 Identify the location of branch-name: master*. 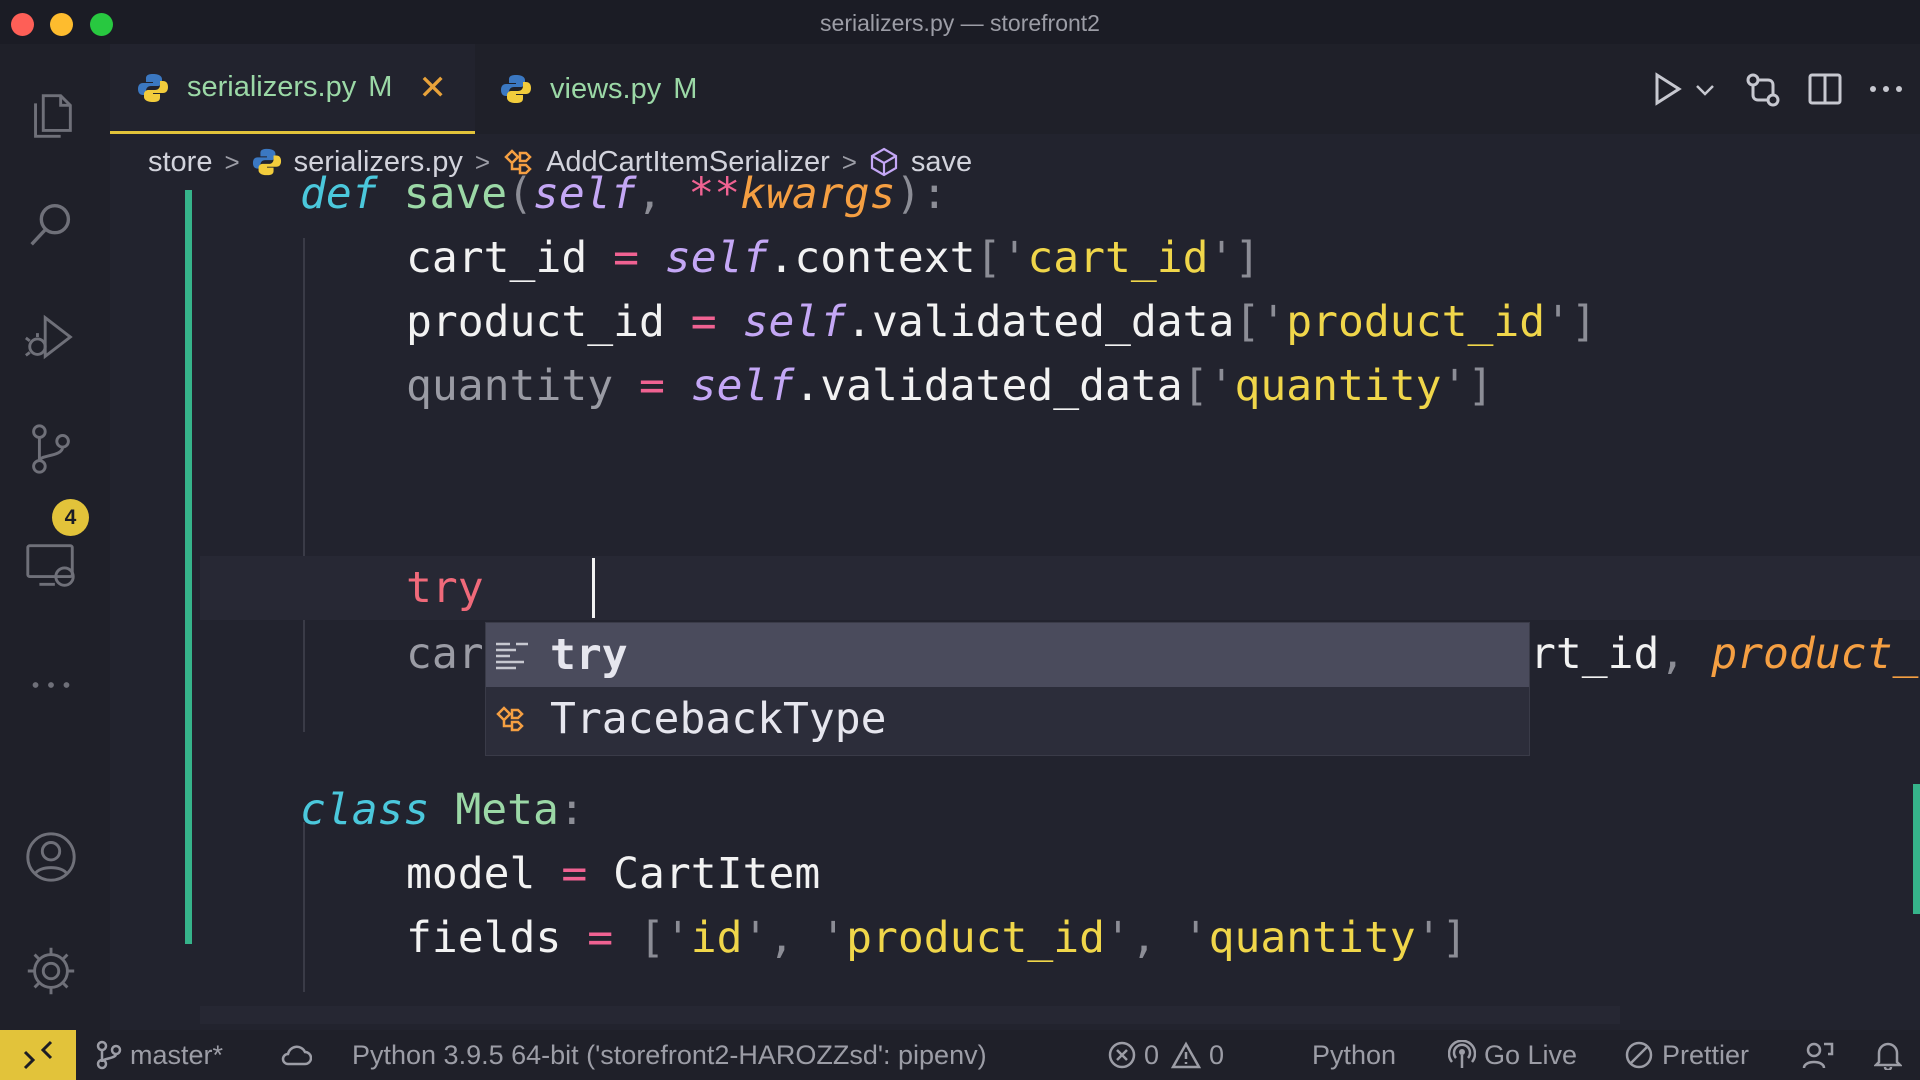
(177, 1054).